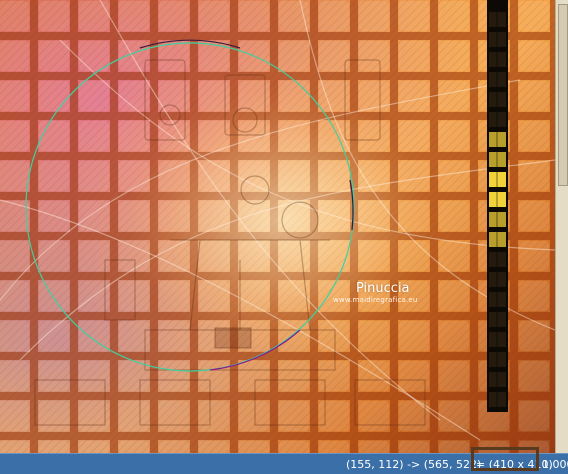 The width and height of the screenshot is (568, 474). Describe the element at coordinates (375, 300) in the screenshot. I see `watermark-url: www.maidiregrafica.eu` at that location.